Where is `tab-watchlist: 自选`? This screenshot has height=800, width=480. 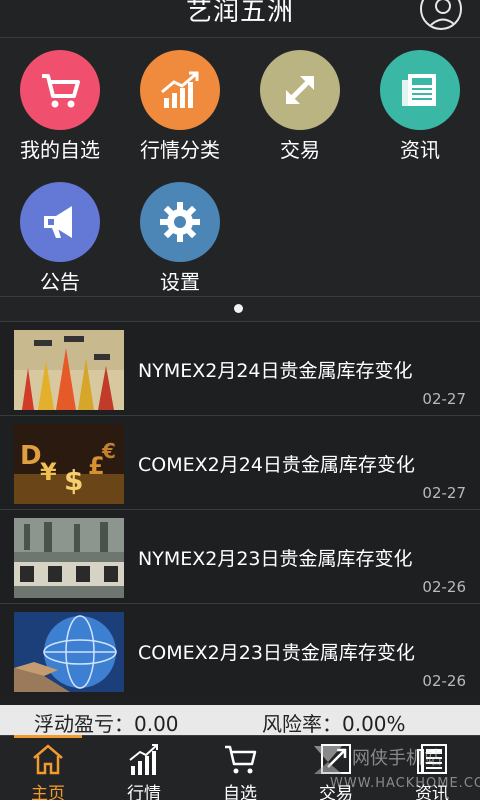 tab-watchlist: 自选 is located at coordinates (240, 768).